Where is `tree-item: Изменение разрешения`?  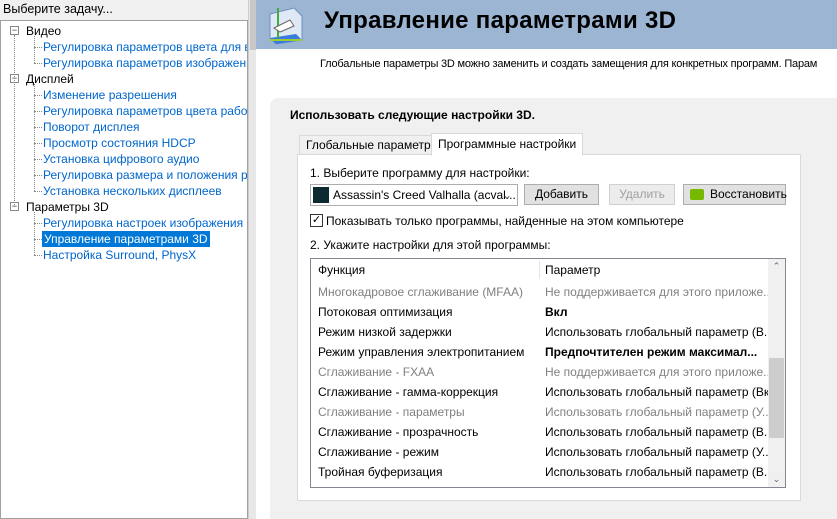
tree-item: Изменение разрешения is located at coordinates (110, 95).